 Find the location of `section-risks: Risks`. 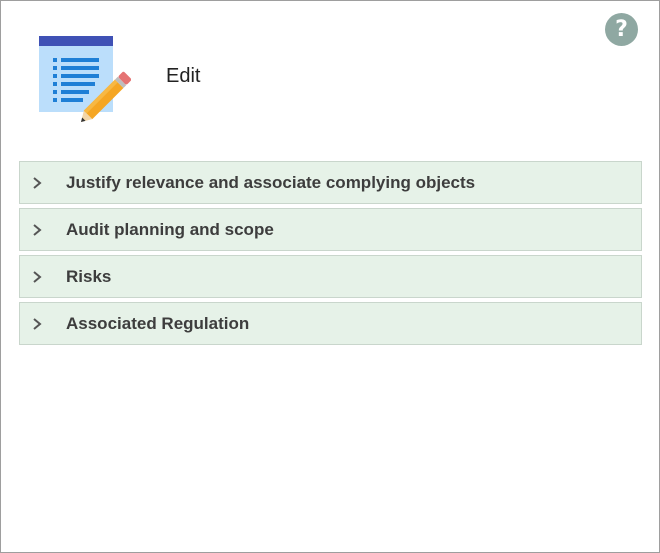

section-risks: Risks is located at coordinates (330, 276).